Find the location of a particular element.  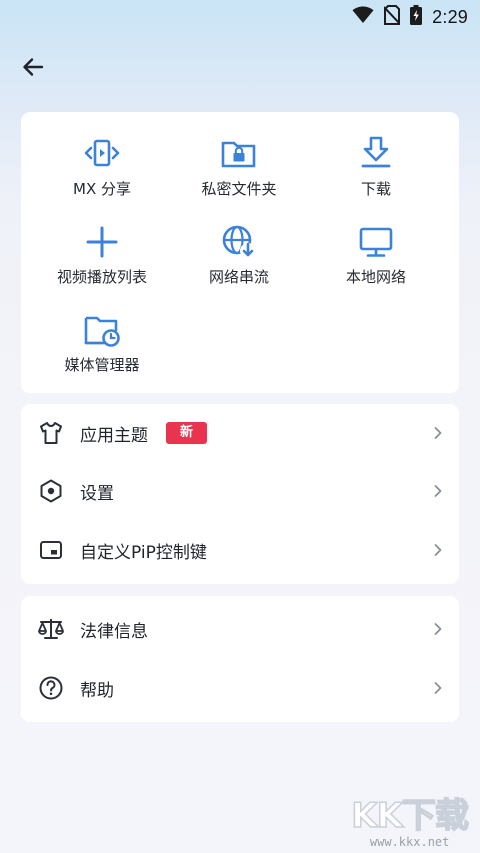

network-stream-globe-icon is located at coordinates (239, 242).